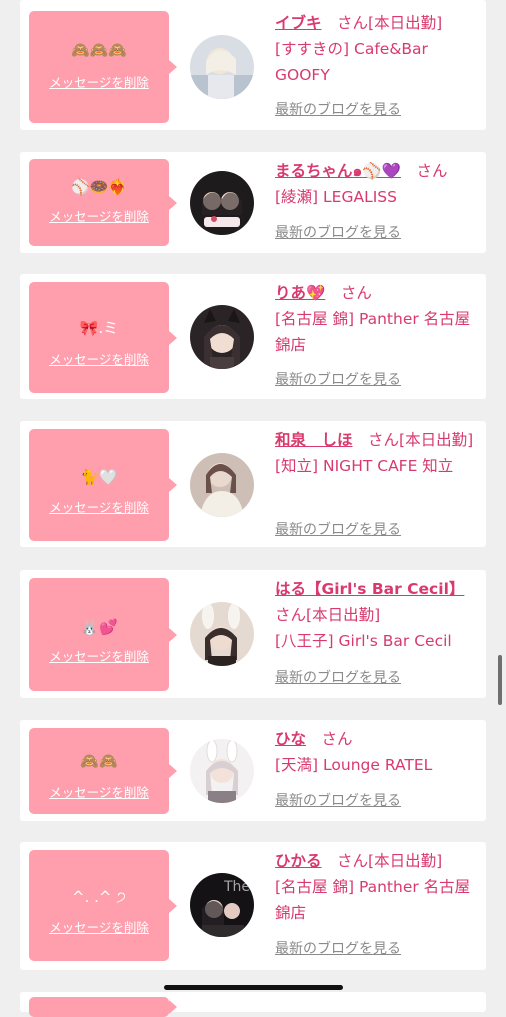 This screenshot has height=1017, width=506. What do you see at coordinates (500, 680) in the screenshot?
I see `scrollbar` at bounding box center [500, 680].